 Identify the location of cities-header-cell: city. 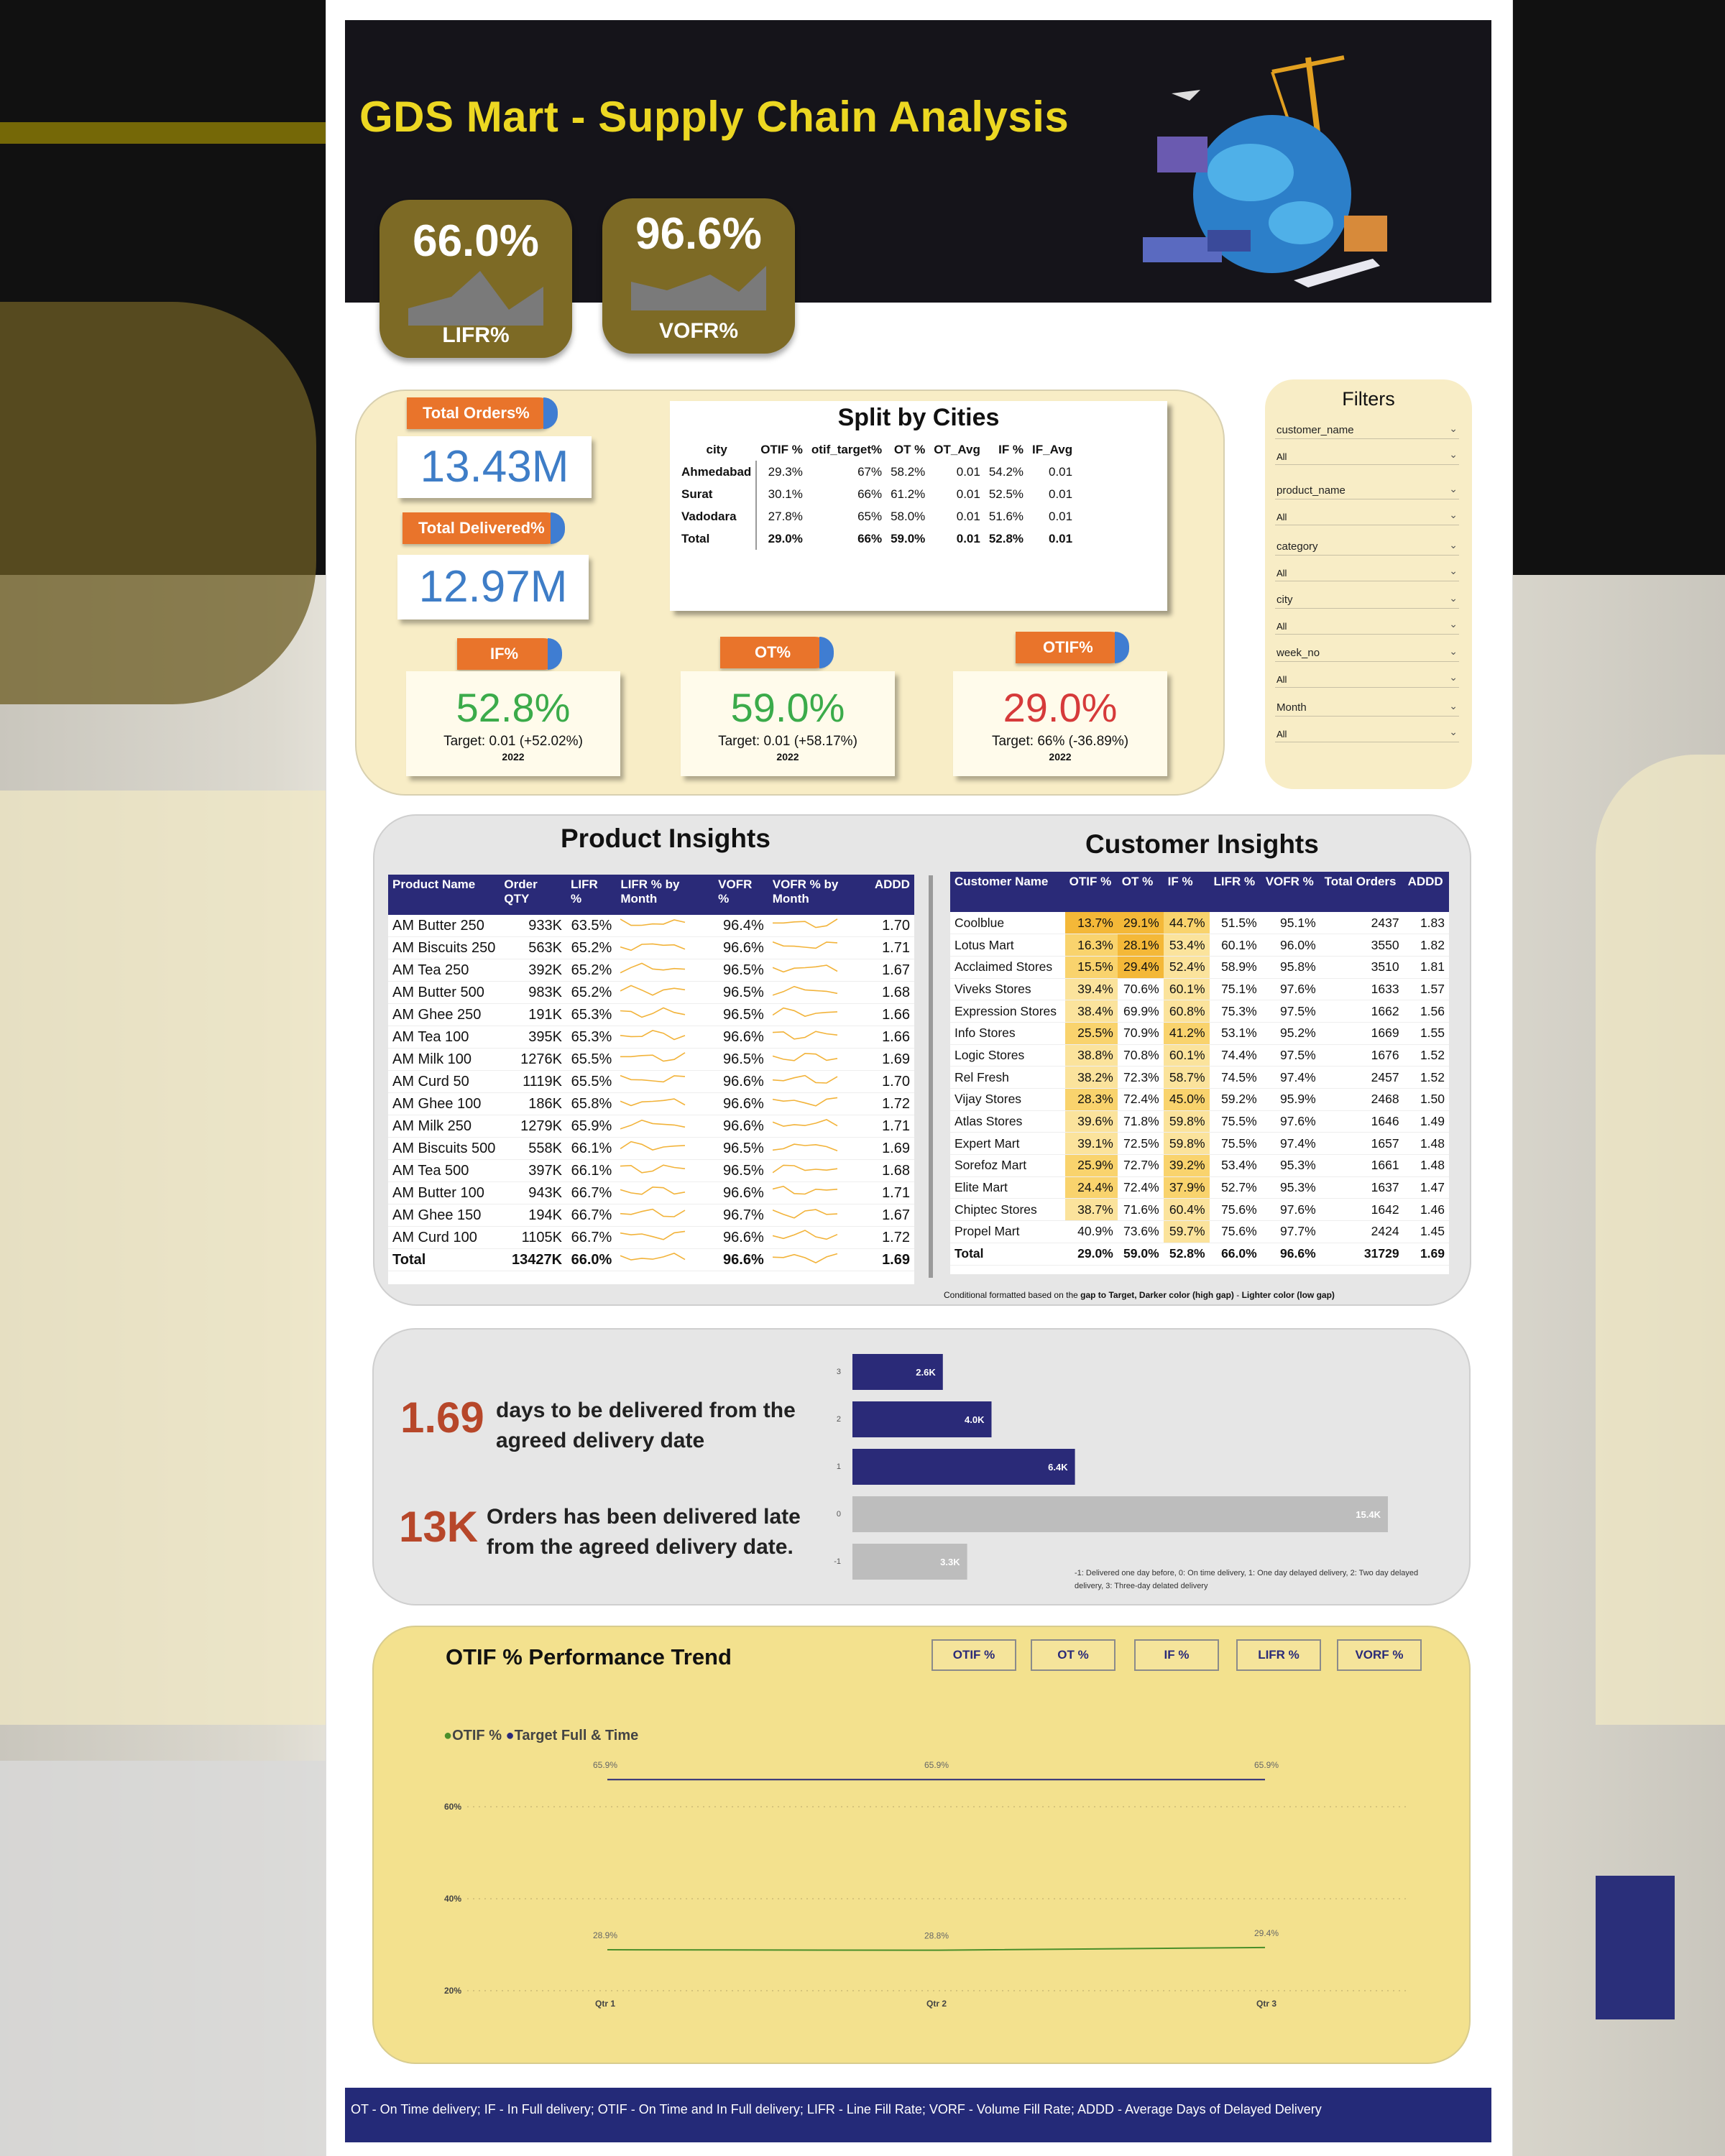
(716, 449).